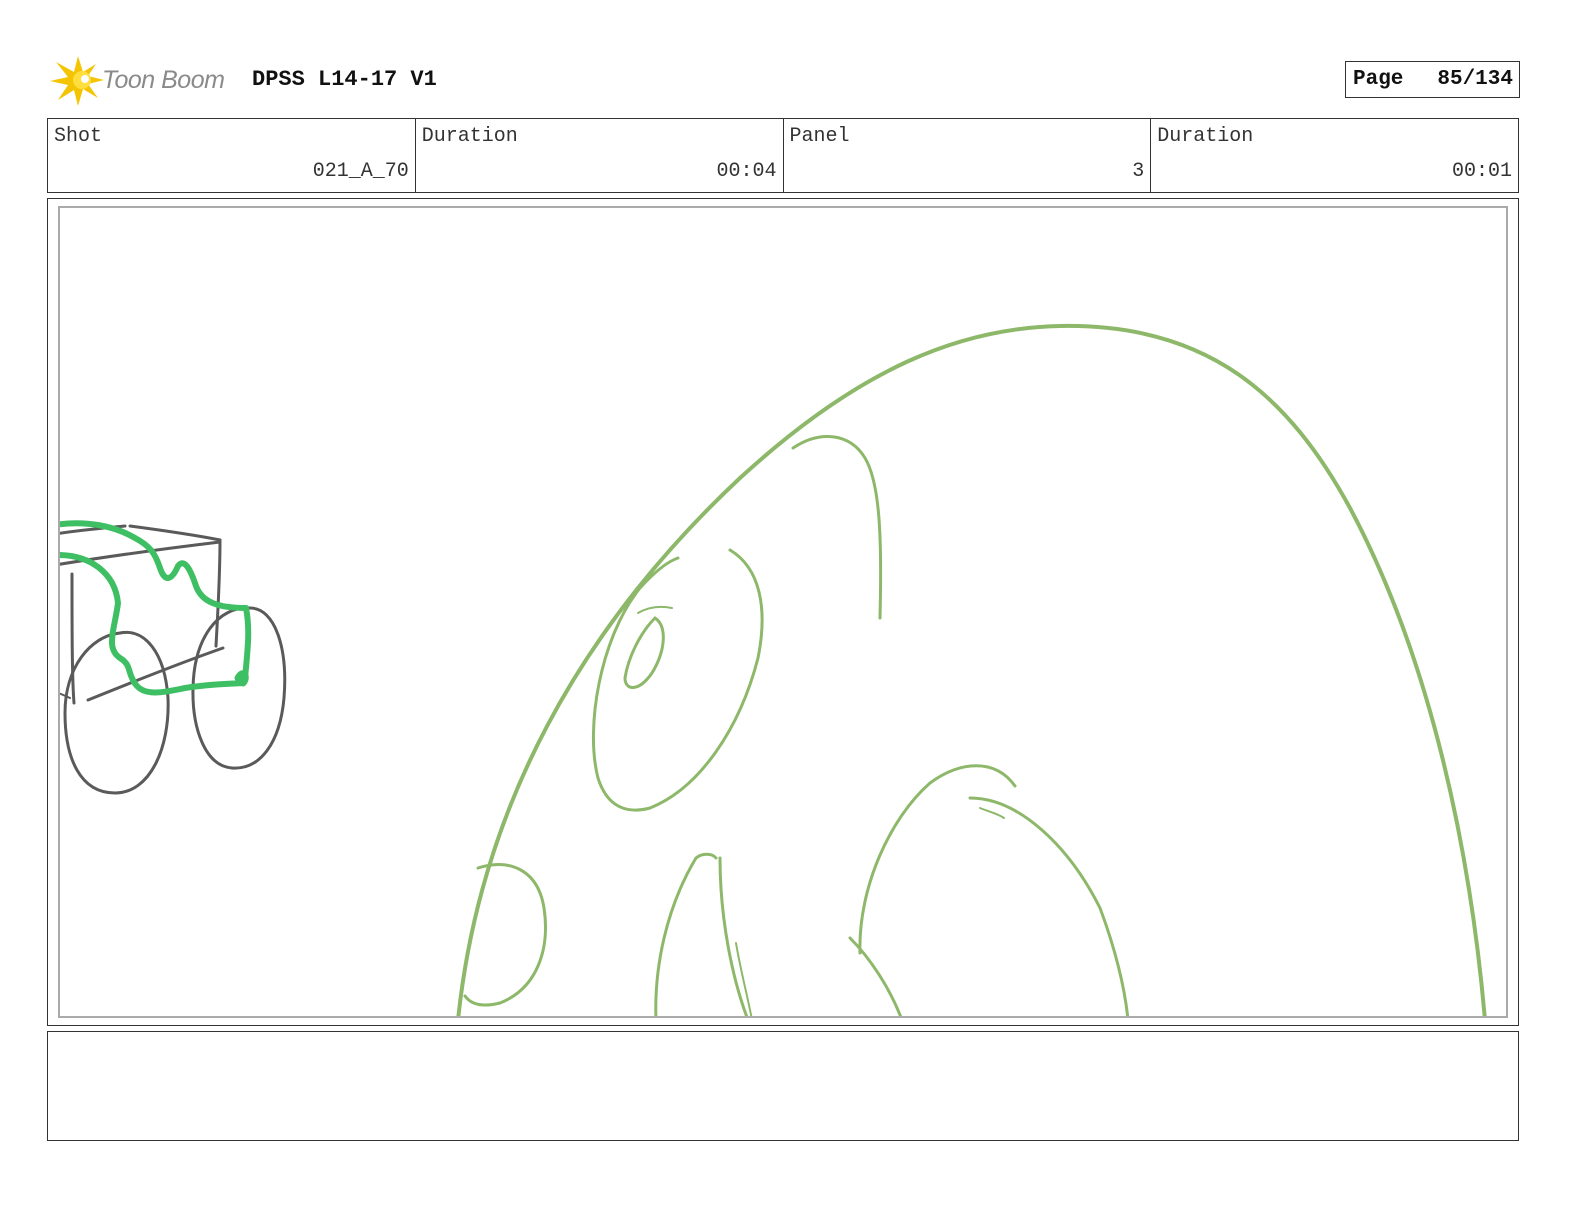 The image size is (1584, 1224). I want to click on shot-cell: Shot 021_A_70, so click(231, 155).